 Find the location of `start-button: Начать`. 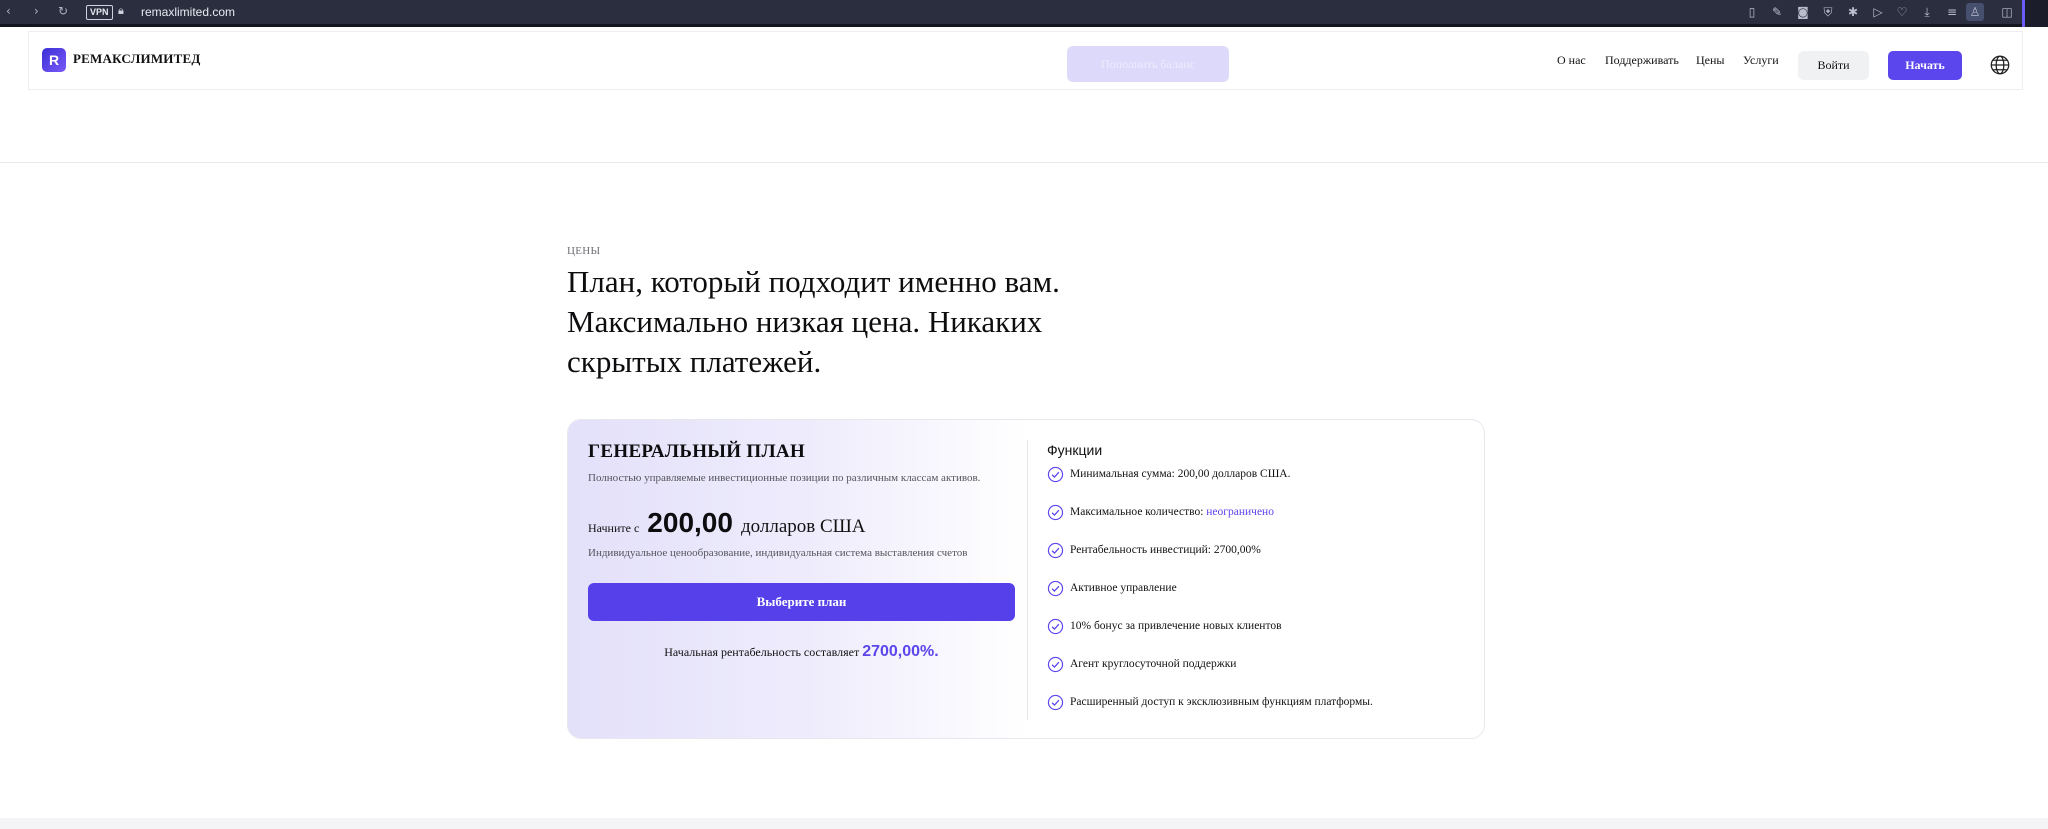

start-button: Начать is located at coordinates (1925, 65).